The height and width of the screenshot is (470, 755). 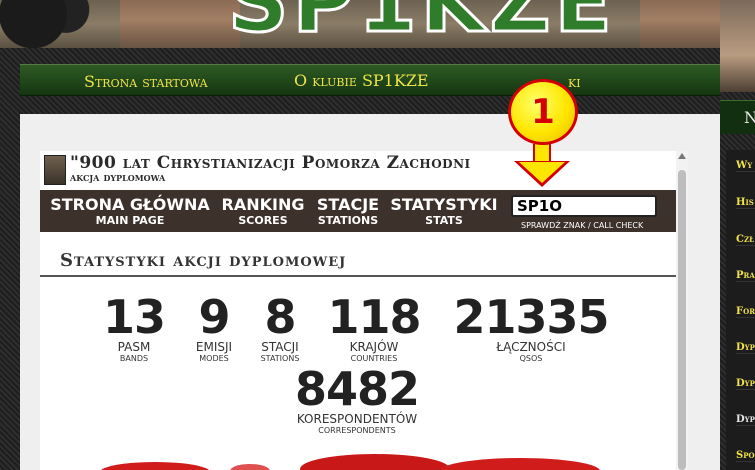 I want to click on stat-stations: 8 STACJI STATIONS, so click(x=280, y=328).